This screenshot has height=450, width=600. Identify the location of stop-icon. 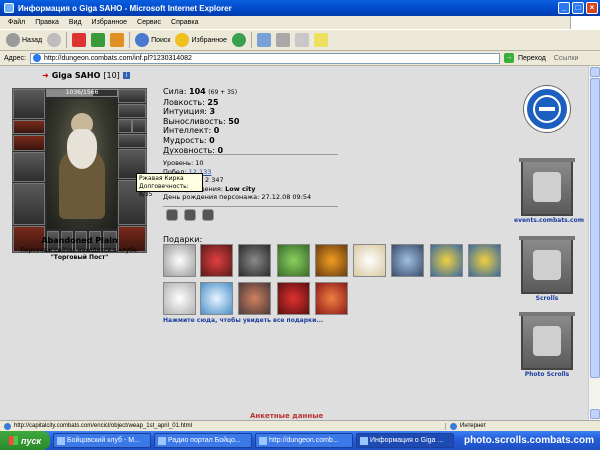
(79, 40).